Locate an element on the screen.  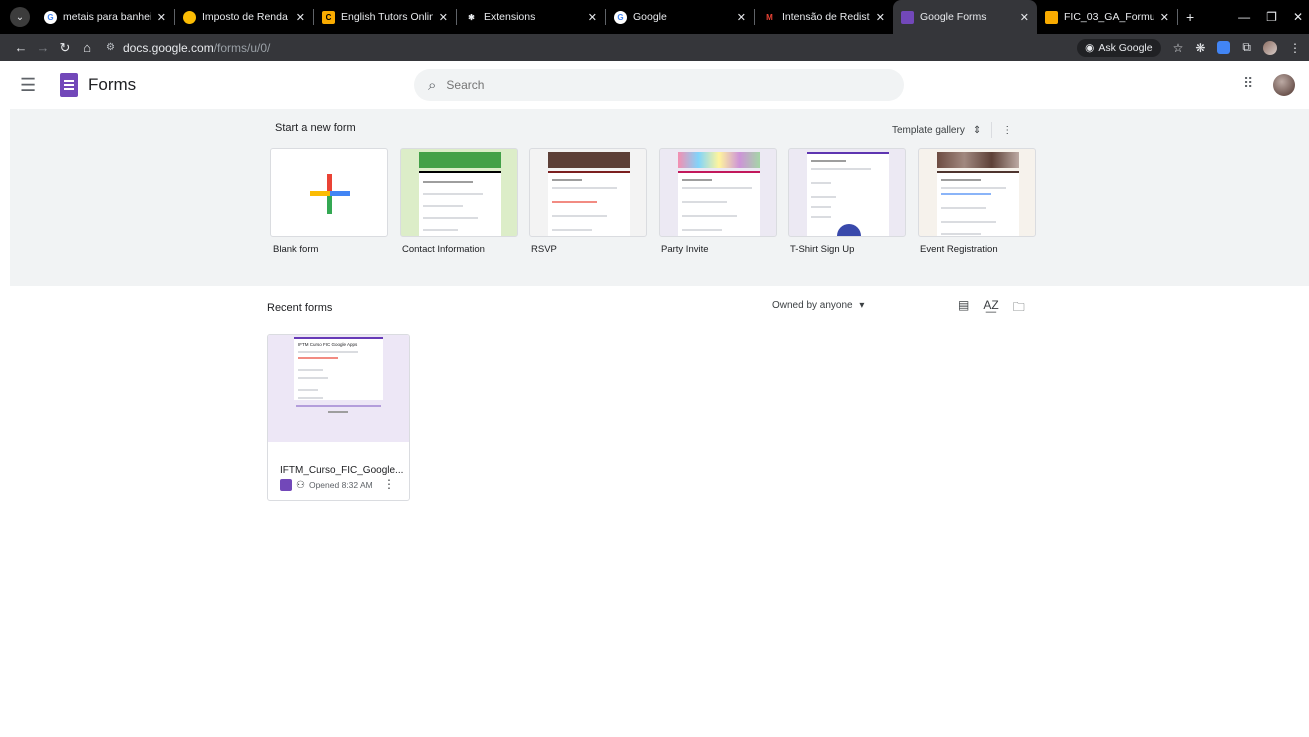
recent-forms-heading: Recent forms is located at coordinates (300, 308).